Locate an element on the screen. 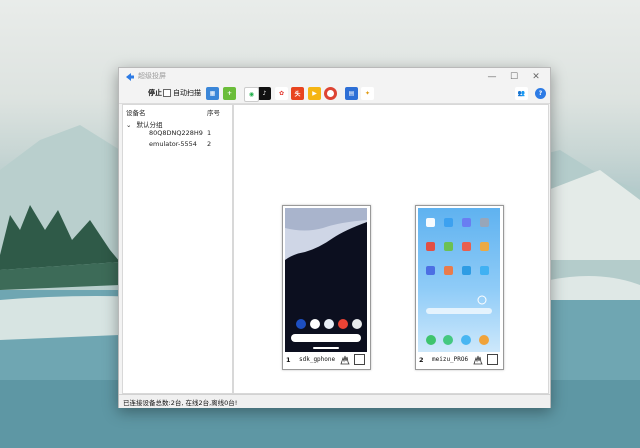 This screenshot has width=640, height=448. tree-group-default: ⌄ 默认分组 is located at coordinates (144, 124).